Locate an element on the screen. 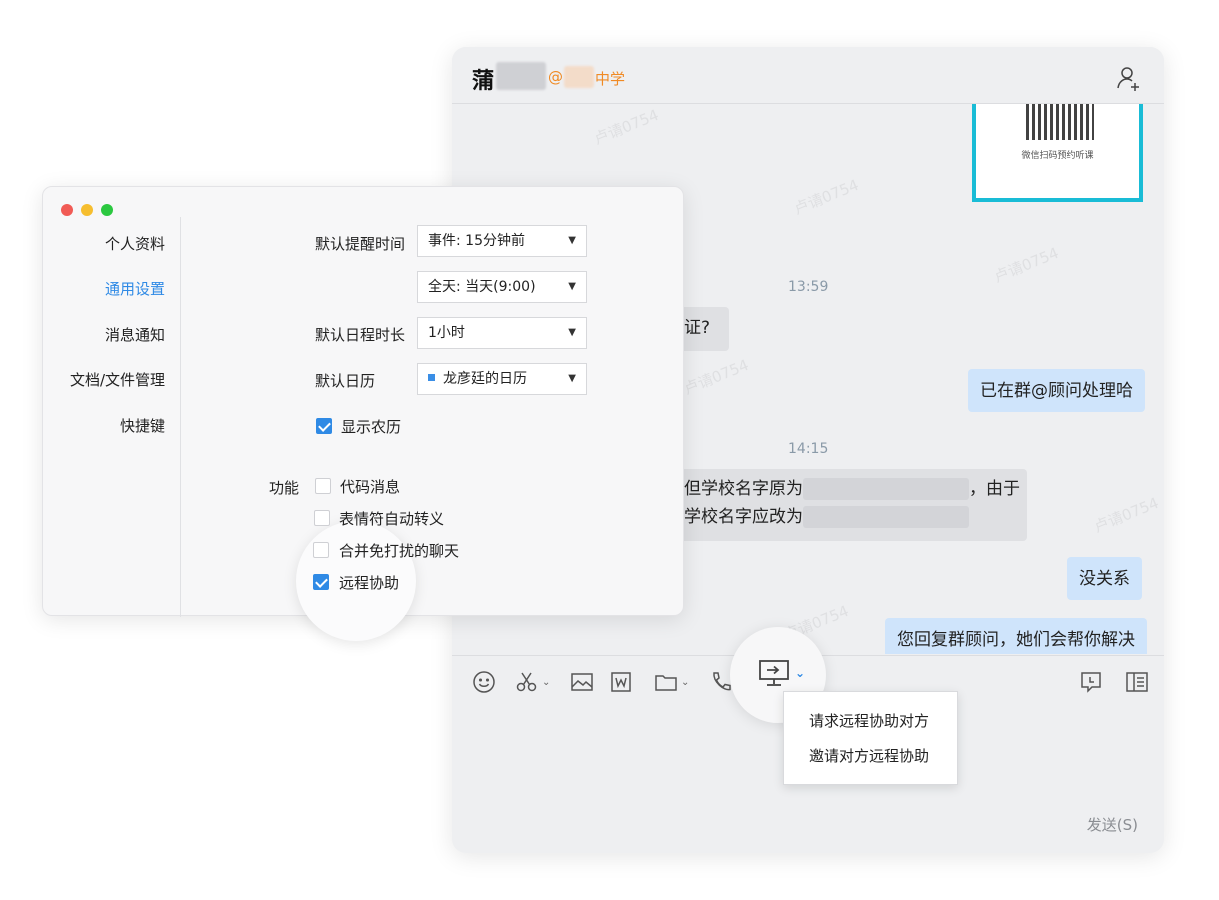  remote-assist-label: 远程协助 is located at coordinates (369, 583).